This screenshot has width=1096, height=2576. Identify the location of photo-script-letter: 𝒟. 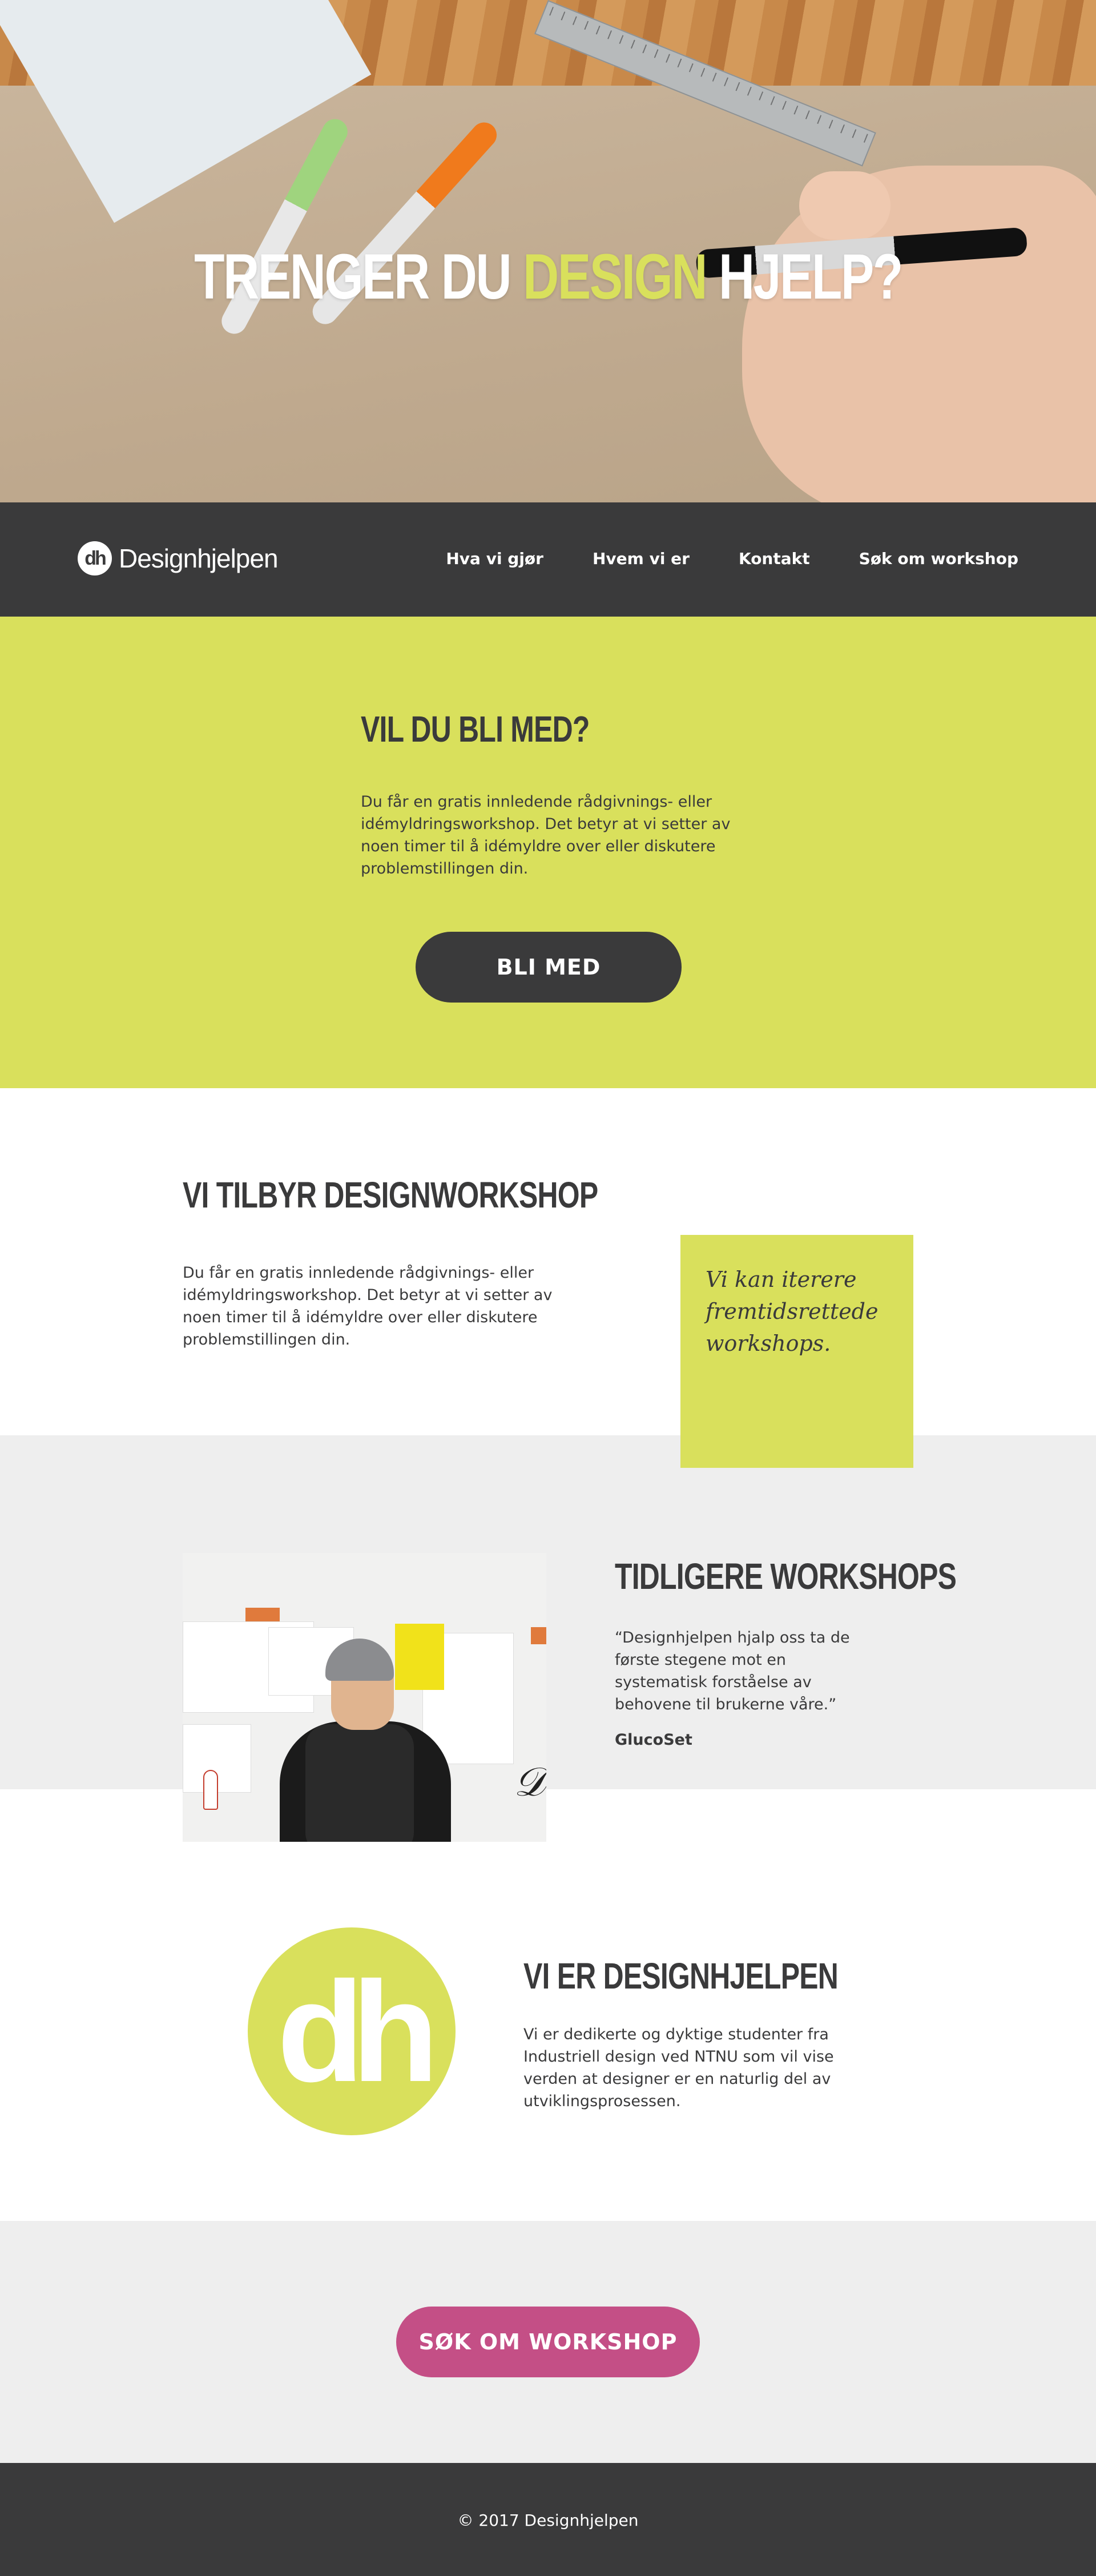
(530, 1781).